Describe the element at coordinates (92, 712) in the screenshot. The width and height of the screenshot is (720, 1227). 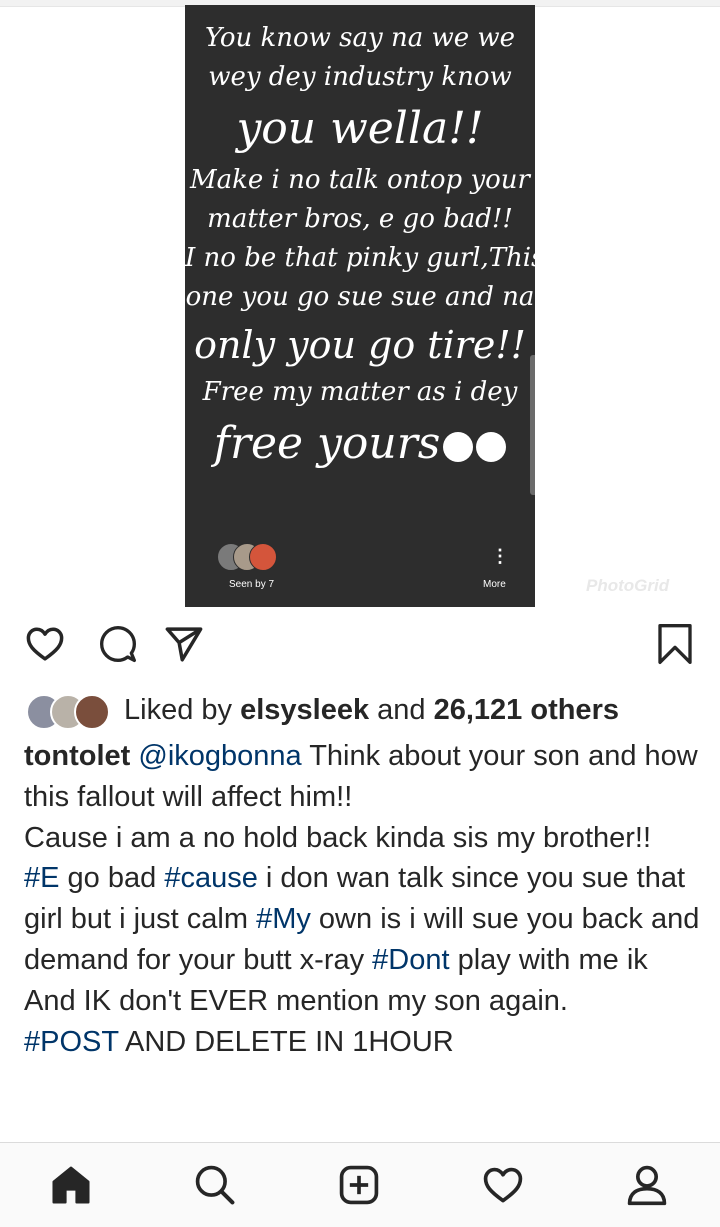
I see `liker-avatar` at that location.